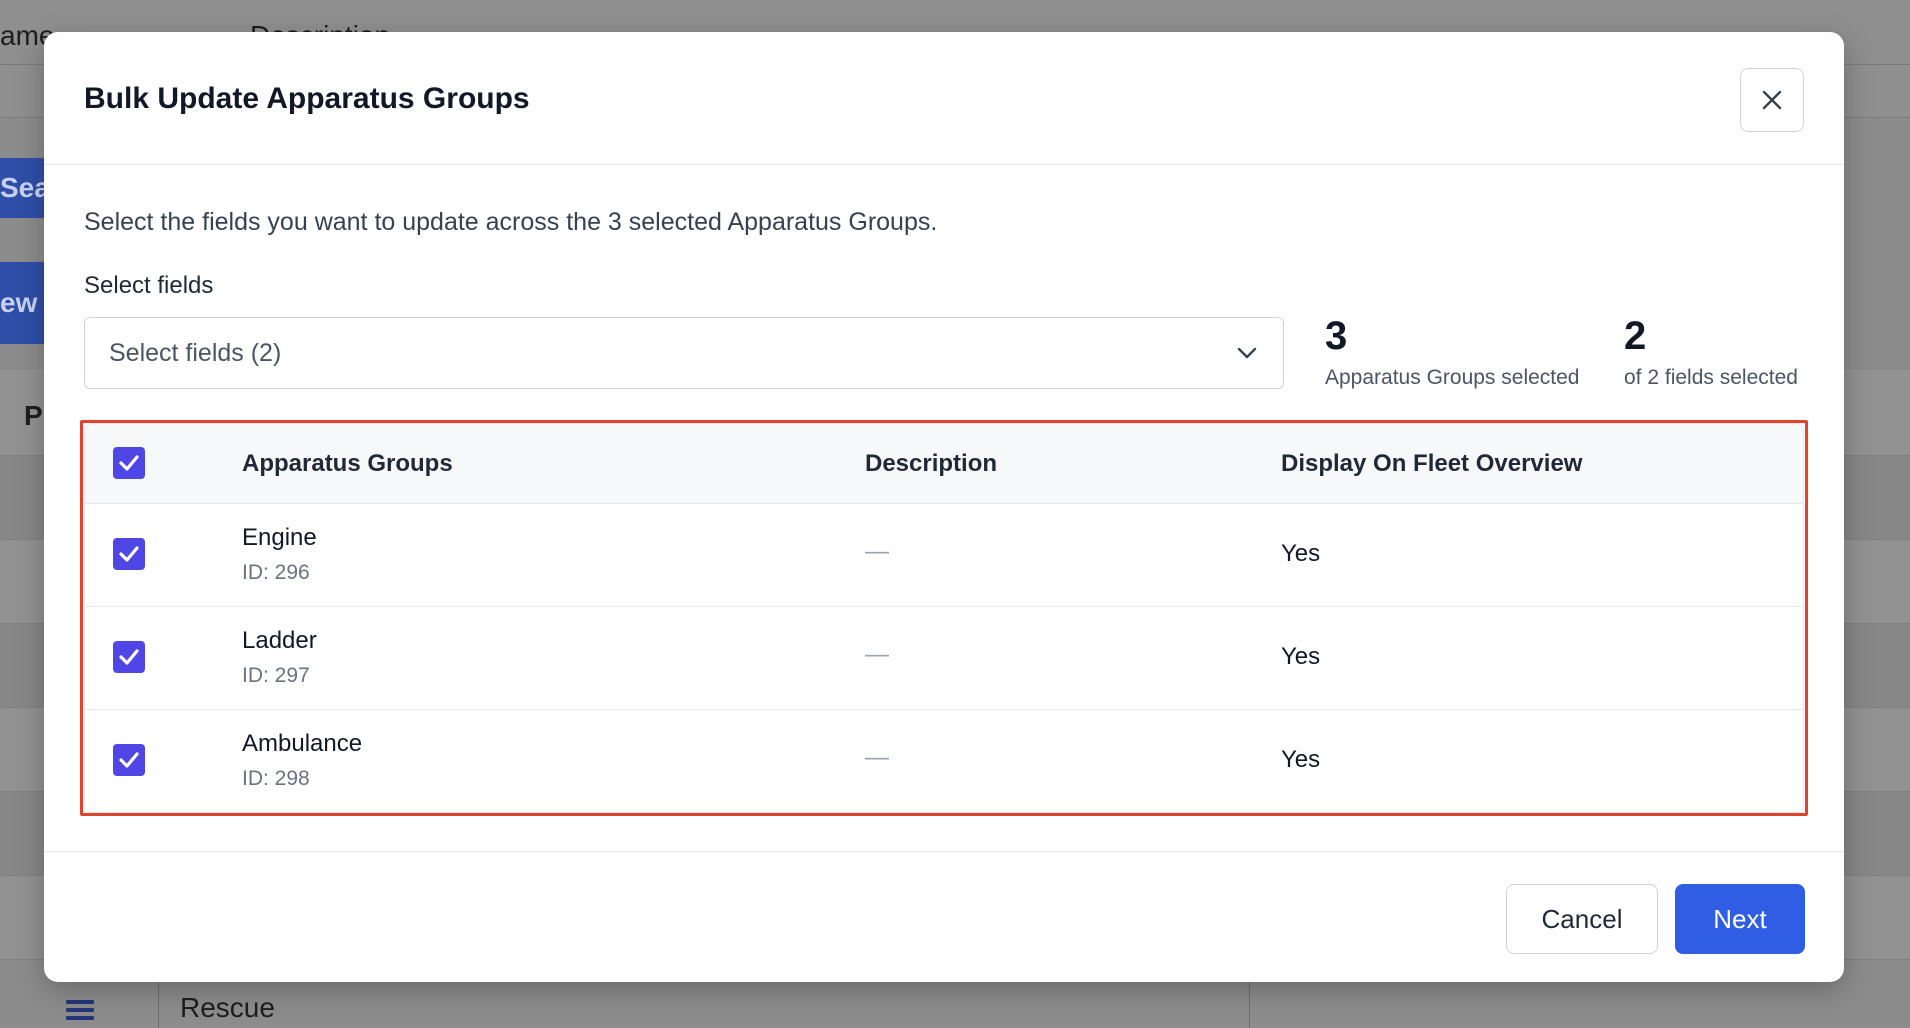 The height and width of the screenshot is (1028, 1910). What do you see at coordinates (279, 537) in the screenshot?
I see `row-group-name: Engine` at bounding box center [279, 537].